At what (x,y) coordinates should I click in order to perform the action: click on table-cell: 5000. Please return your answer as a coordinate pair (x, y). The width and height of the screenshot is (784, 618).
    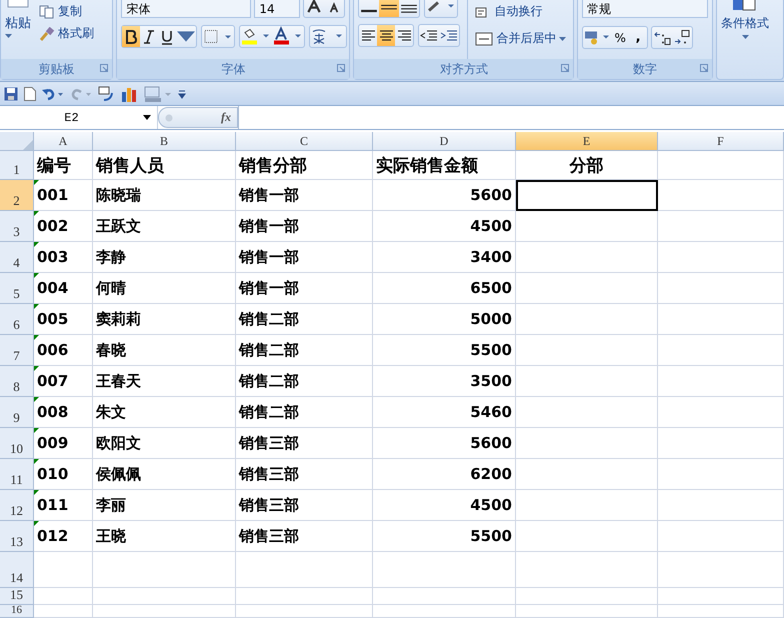
    Looking at the image, I should click on (444, 319).